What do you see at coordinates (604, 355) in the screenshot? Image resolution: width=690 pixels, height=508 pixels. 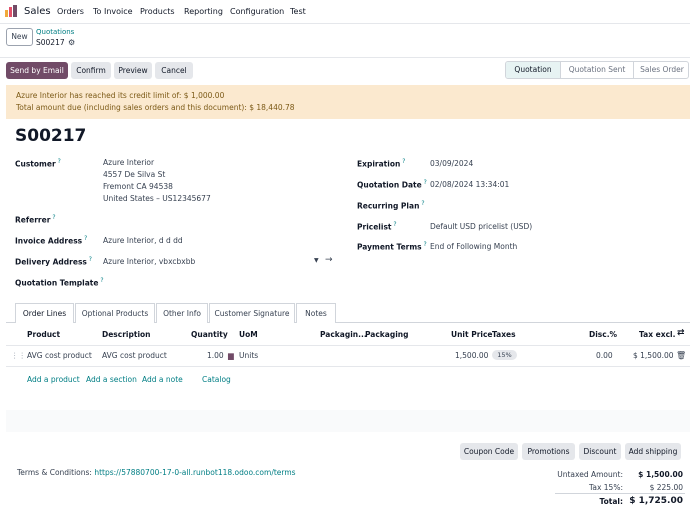 I see `row-discount: 0.00` at bounding box center [604, 355].